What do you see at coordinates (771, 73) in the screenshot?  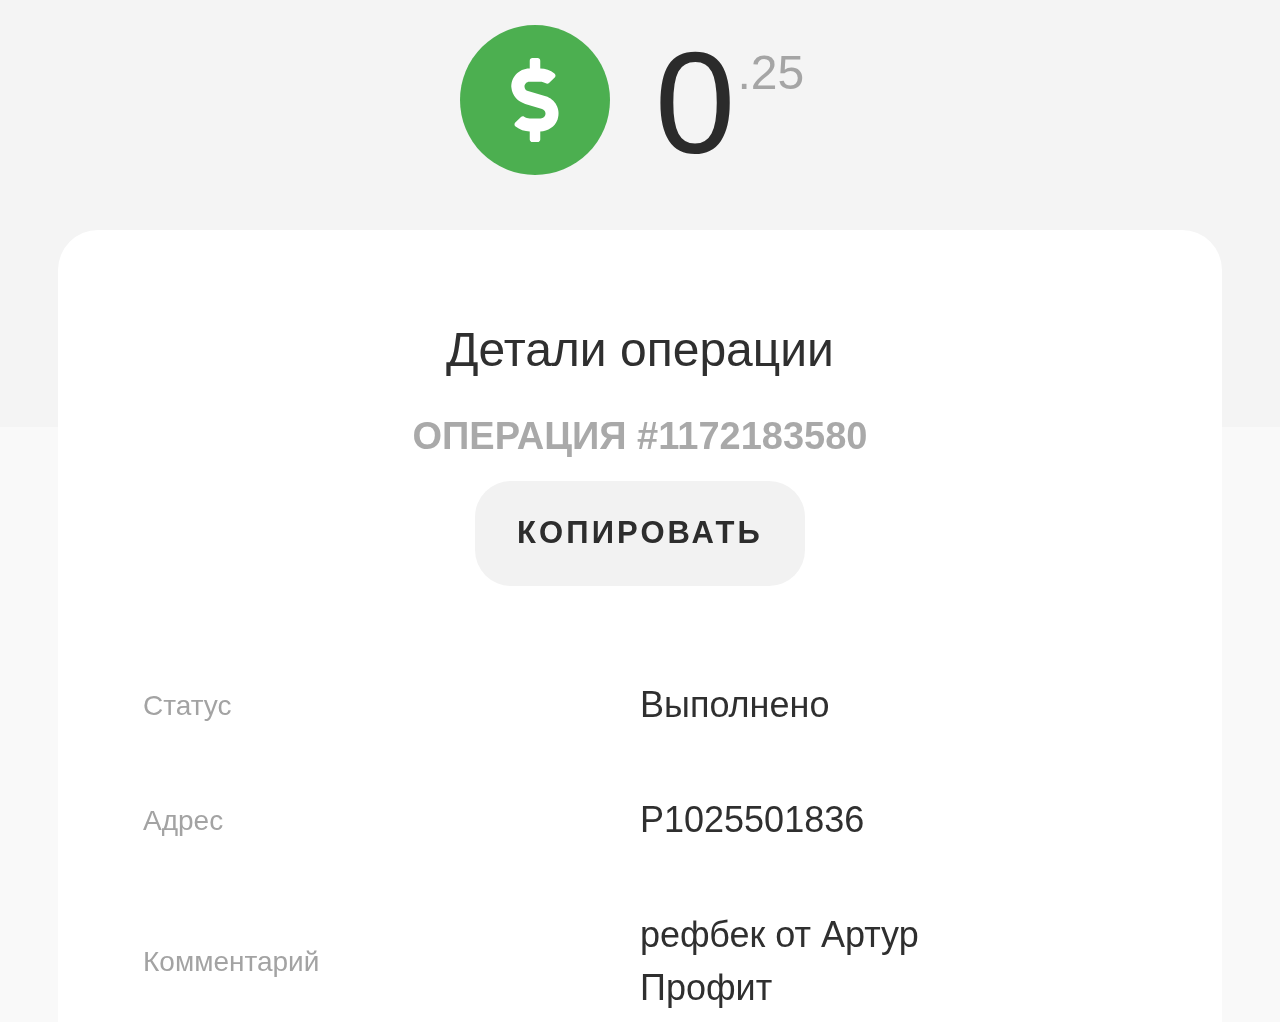 I see `balance-cents: .25` at bounding box center [771, 73].